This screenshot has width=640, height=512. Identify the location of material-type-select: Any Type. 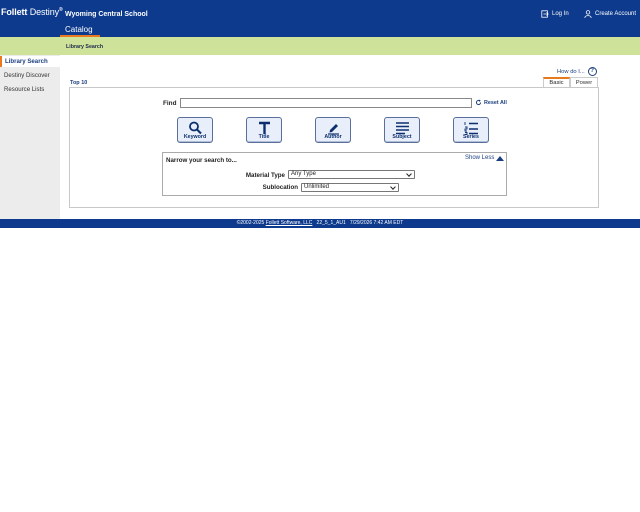
(351, 174).